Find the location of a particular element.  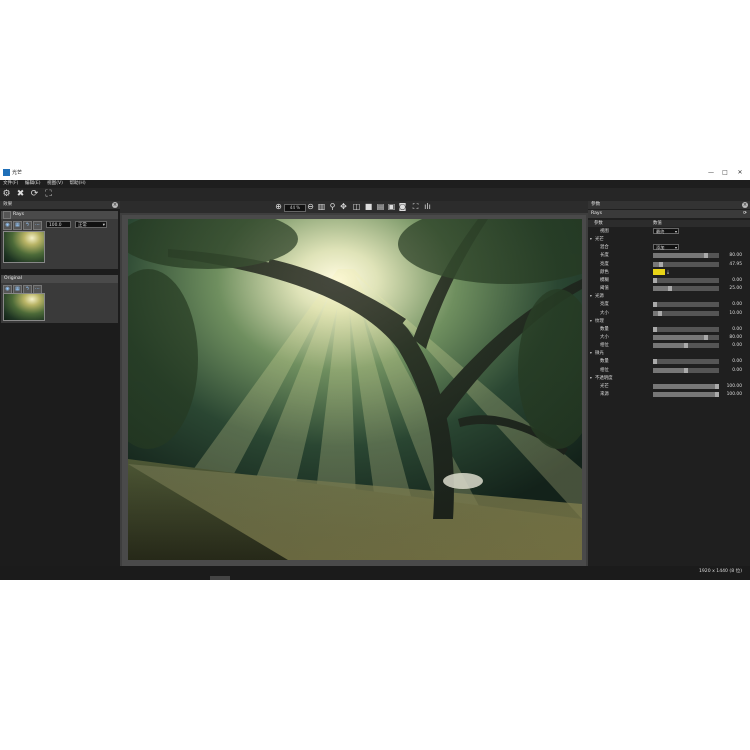

color-swatch is located at coordinates (659, 271).